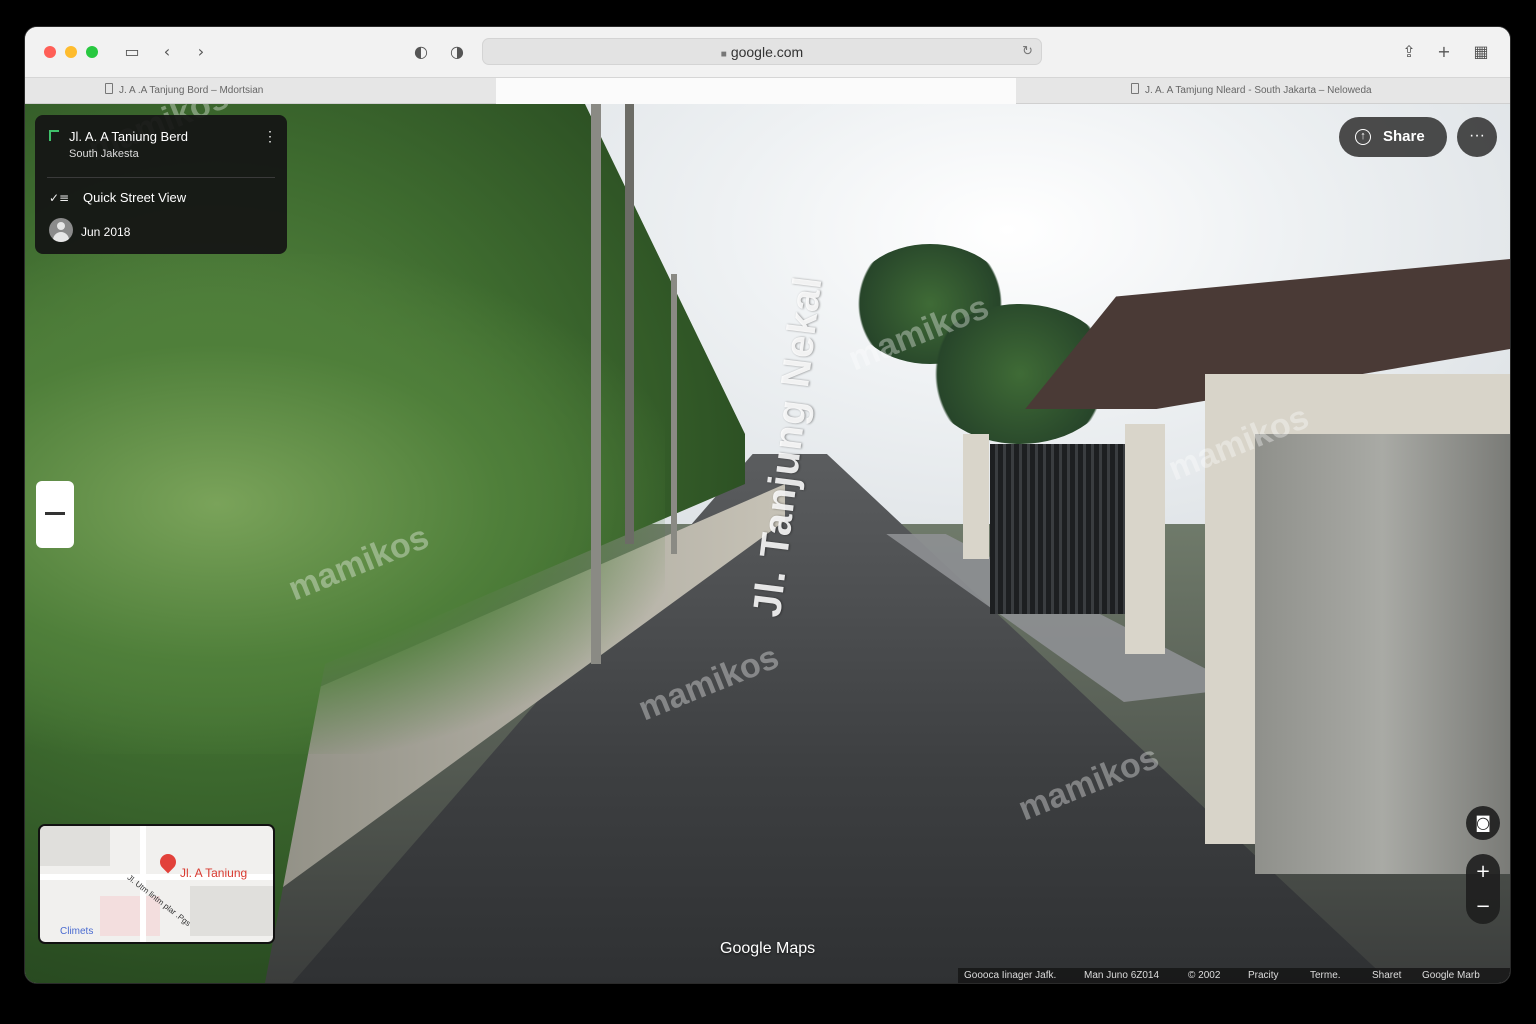 This screenshot has width=1536, height=1024. I want to click on street-view-icon: ✓≡, so click(59, 198).